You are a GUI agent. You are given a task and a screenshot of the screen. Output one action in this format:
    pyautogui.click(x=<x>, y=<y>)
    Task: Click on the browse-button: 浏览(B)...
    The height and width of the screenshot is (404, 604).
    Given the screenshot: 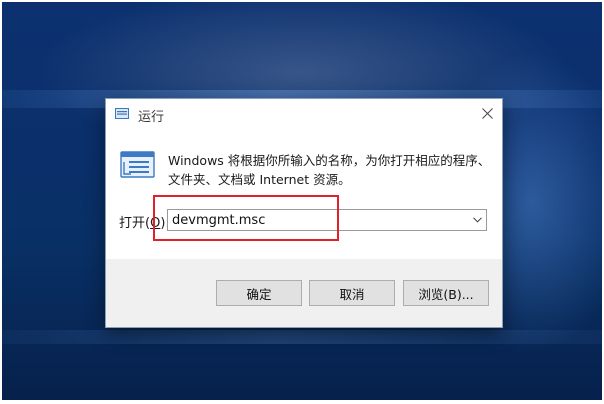 What is the action you would take?
    pyautogui.click(x=446, y=293)
    